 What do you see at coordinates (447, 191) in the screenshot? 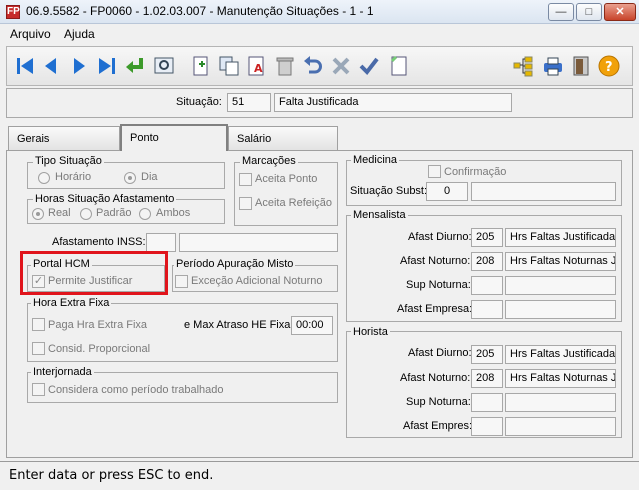
I see `situacao-subst-field: 0` at bounding box center [447, 191].